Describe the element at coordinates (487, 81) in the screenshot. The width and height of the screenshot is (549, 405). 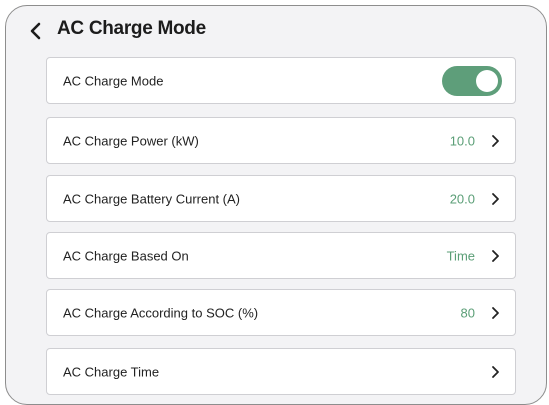
I see `toggle-knob` at that location.